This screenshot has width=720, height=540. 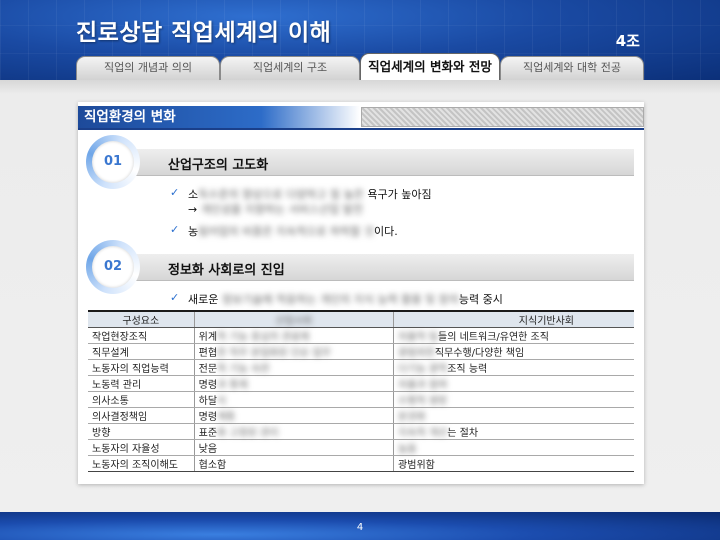 I want to click on tab-job-structure: 직업세계의 구조, so click(x=290, y=68).